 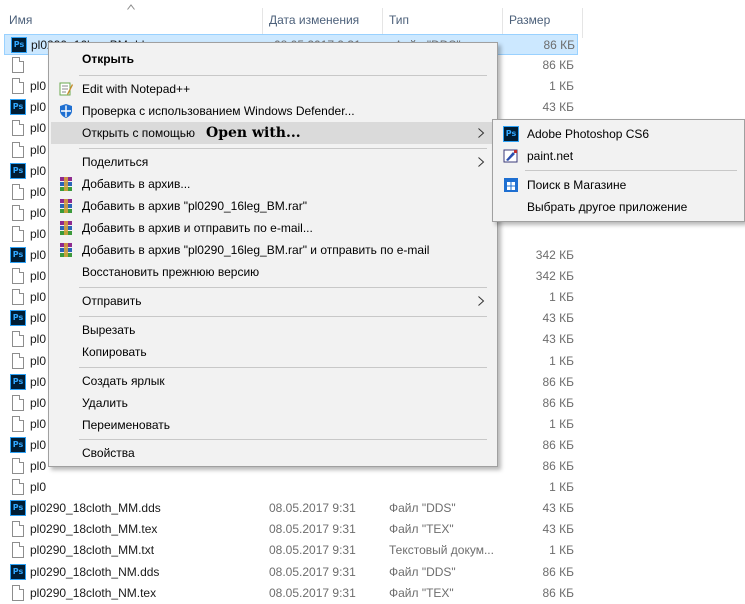 I want to click on menu-item-create-shortcut: Создать ярлык, so click(x=273, y=381).